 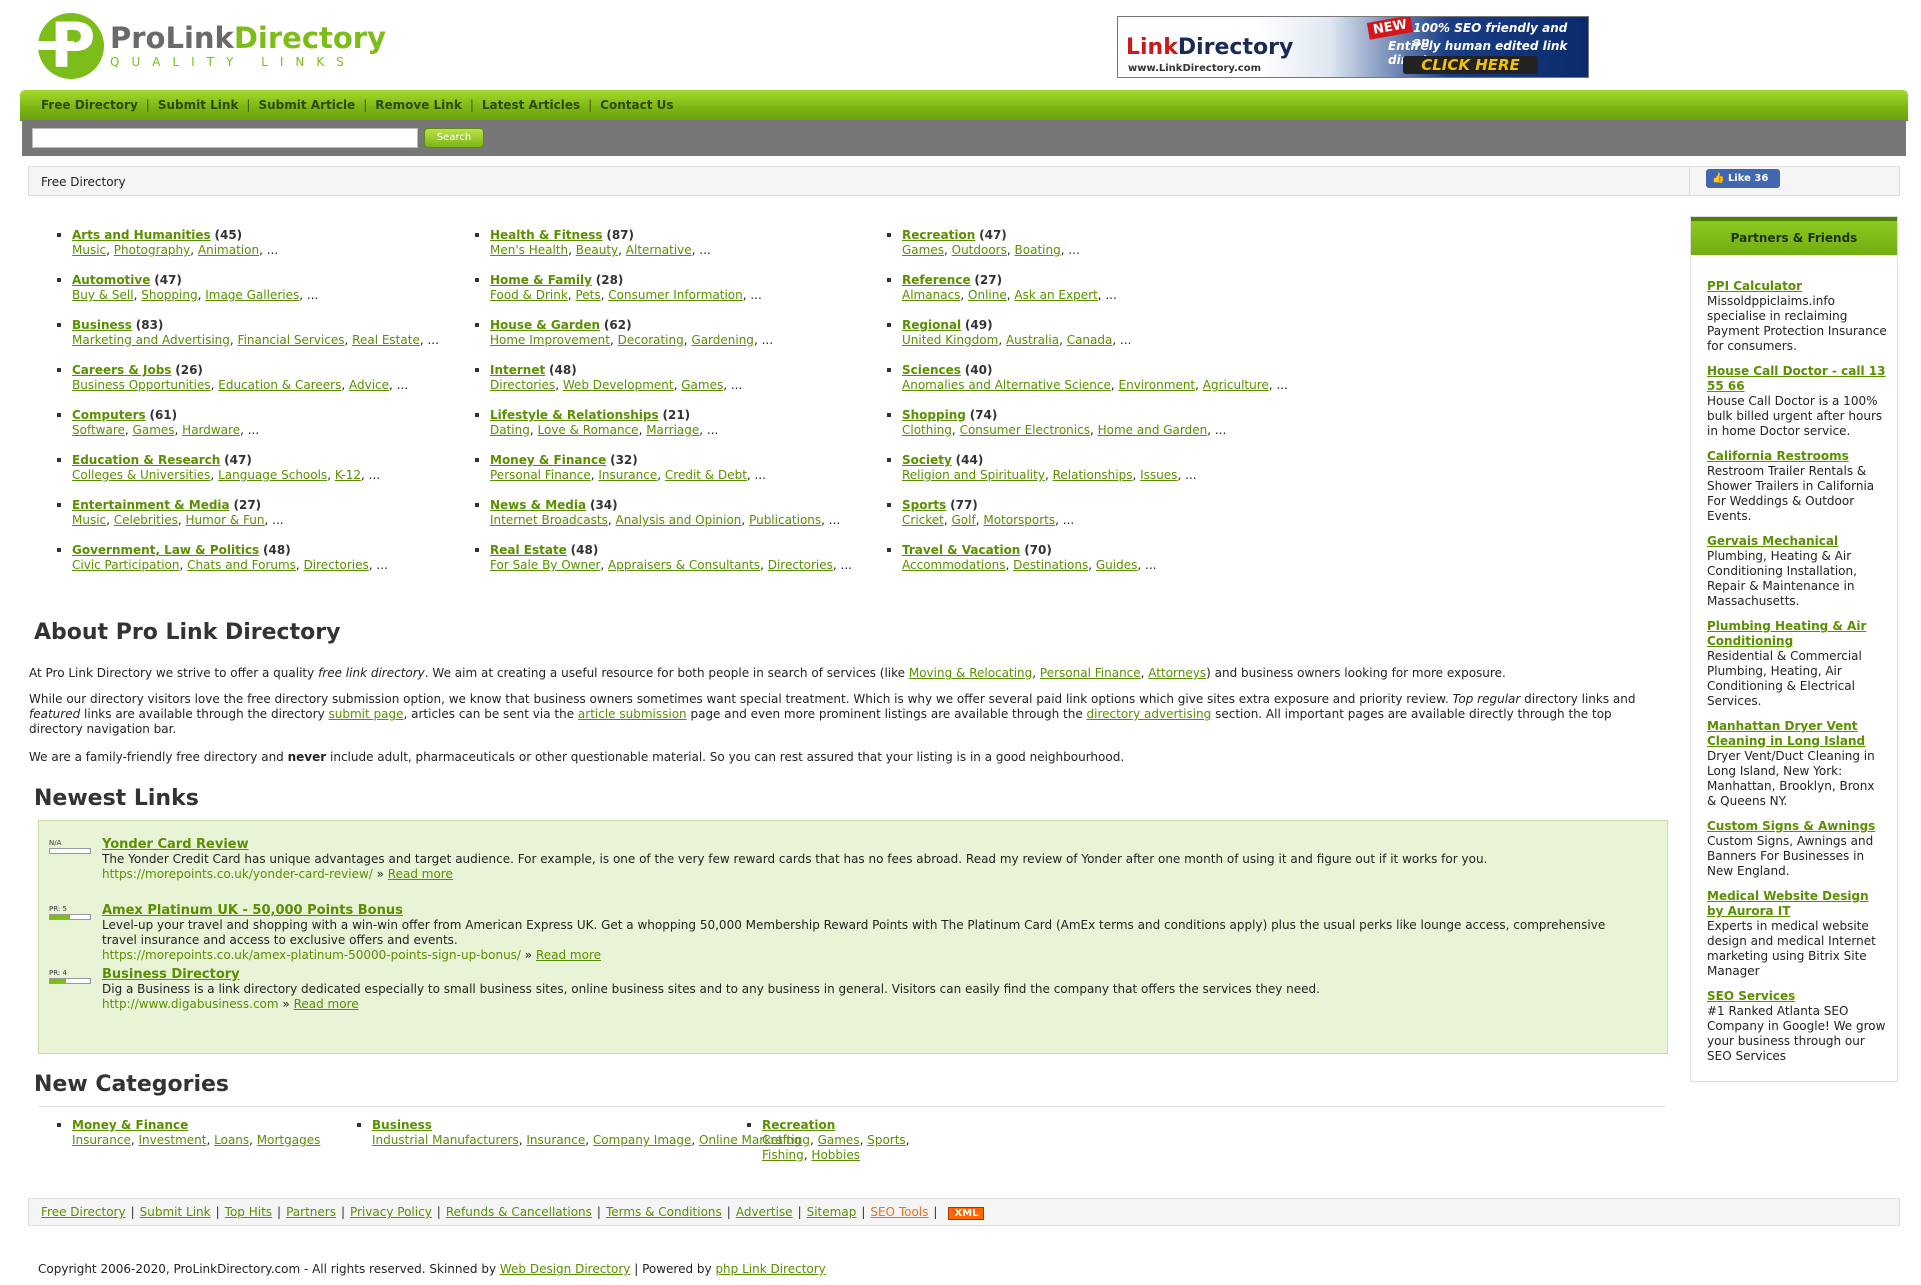 What do you see at coordinates (934, 415) in the screenshot?
I see `category-link-shopping: Shopping` at bounding box center [934, 415].